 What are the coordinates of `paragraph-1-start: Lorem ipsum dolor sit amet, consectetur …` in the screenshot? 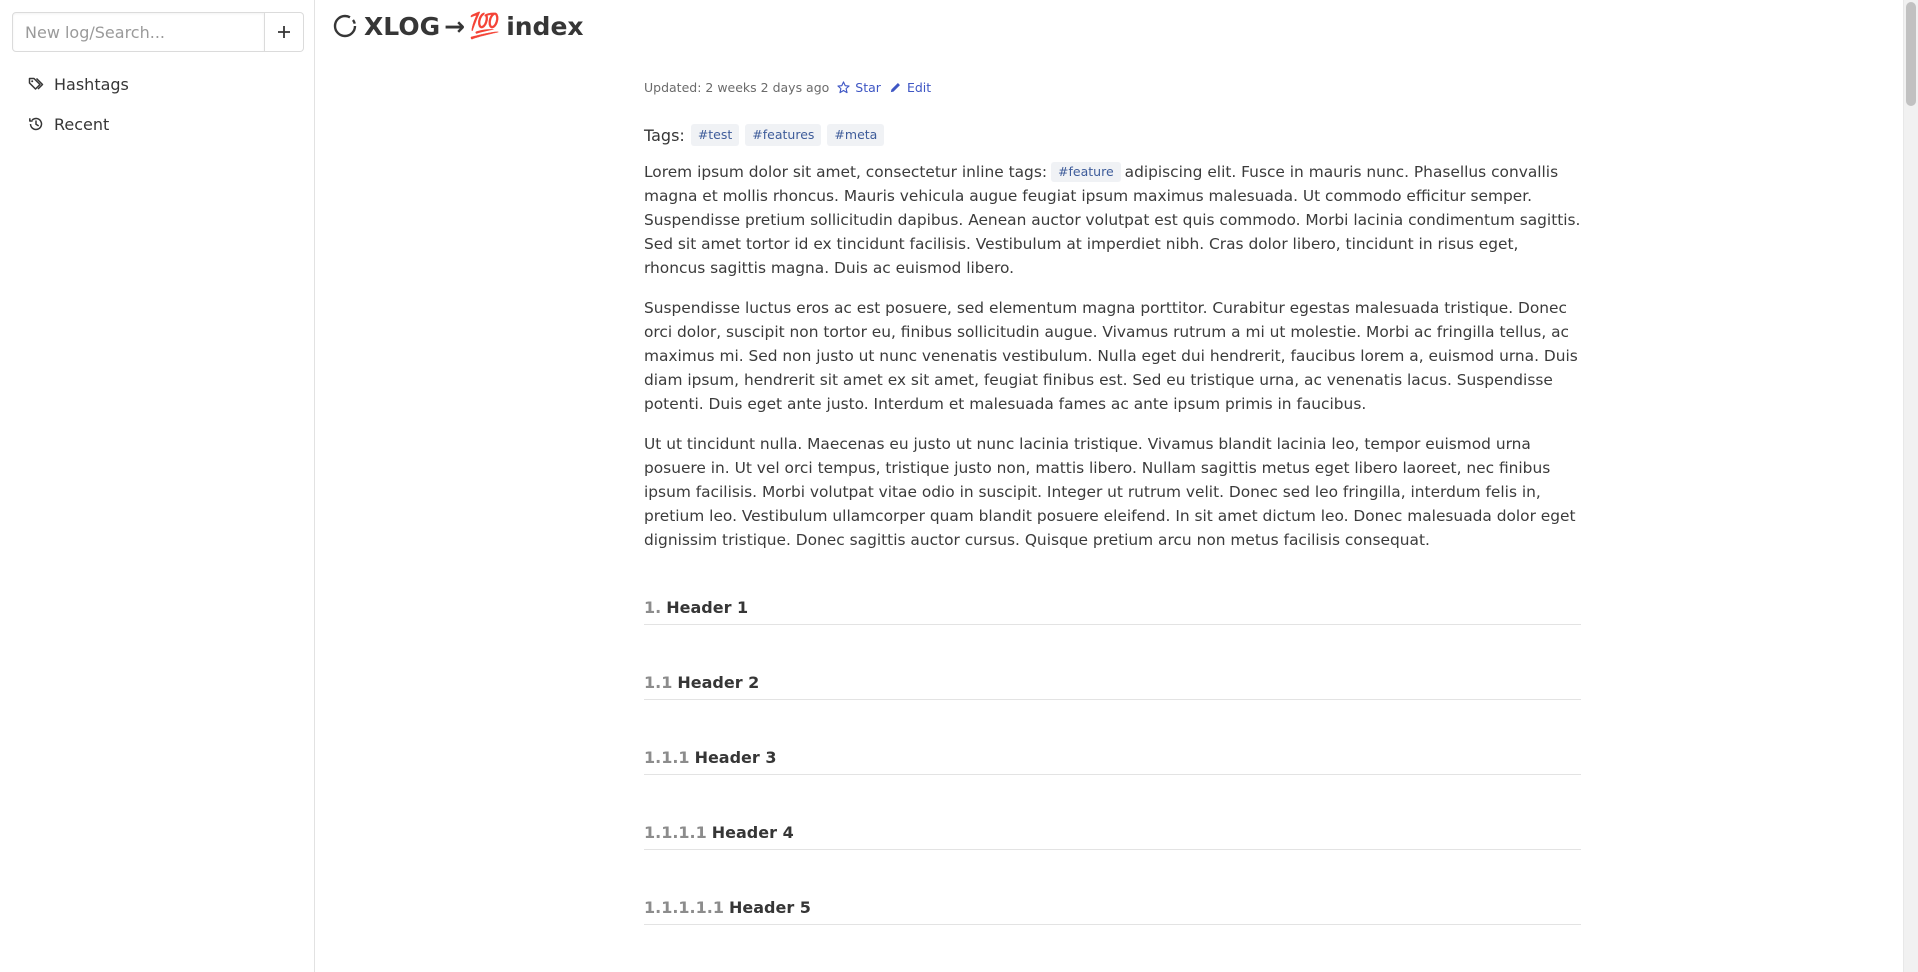 It's located at (846, 172).